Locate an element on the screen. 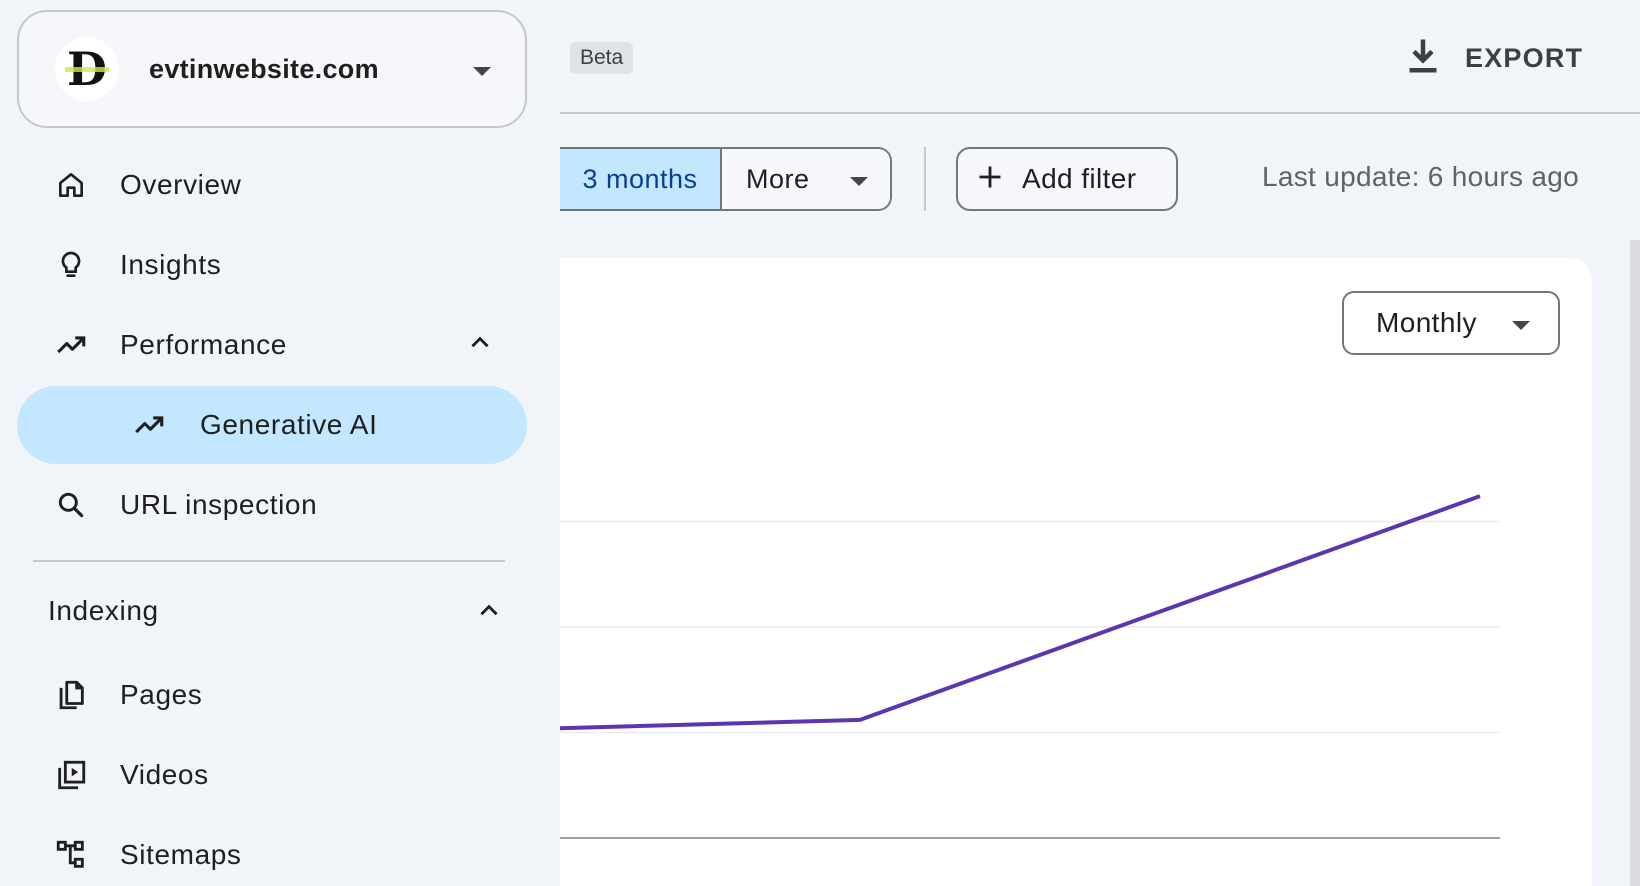  nav-label-insights: Insights is located at coordinates (171, 264).